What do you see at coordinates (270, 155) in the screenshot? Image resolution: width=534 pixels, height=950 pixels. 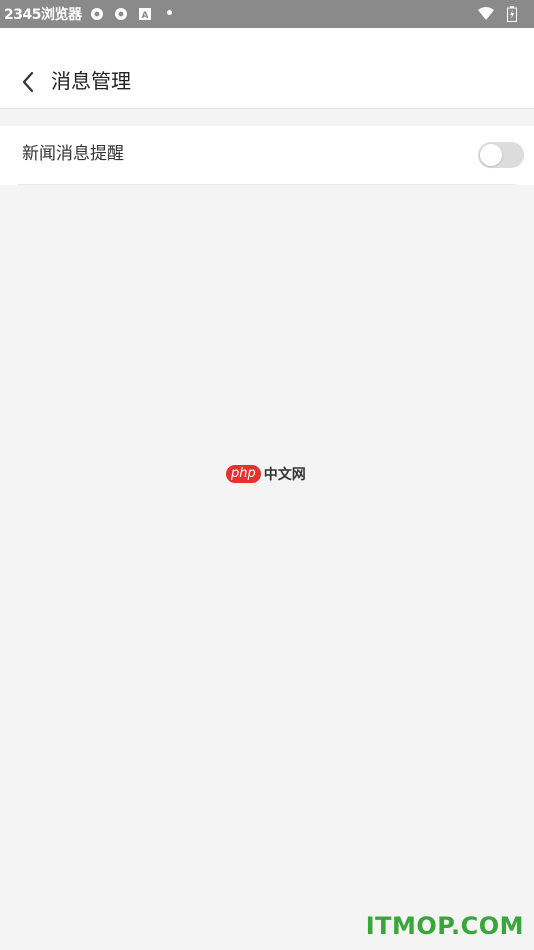 I see `setting-row-news-notification: 新闻消息提醒` at bounding box center [270, 155].